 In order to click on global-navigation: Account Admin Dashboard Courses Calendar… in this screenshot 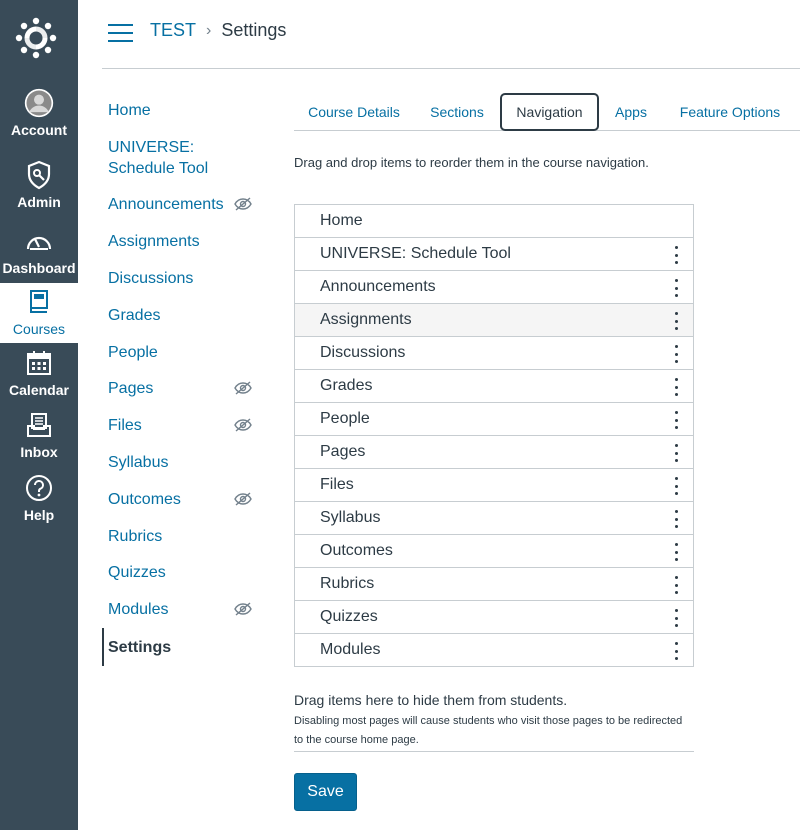, I will do `click(39, 415)`.